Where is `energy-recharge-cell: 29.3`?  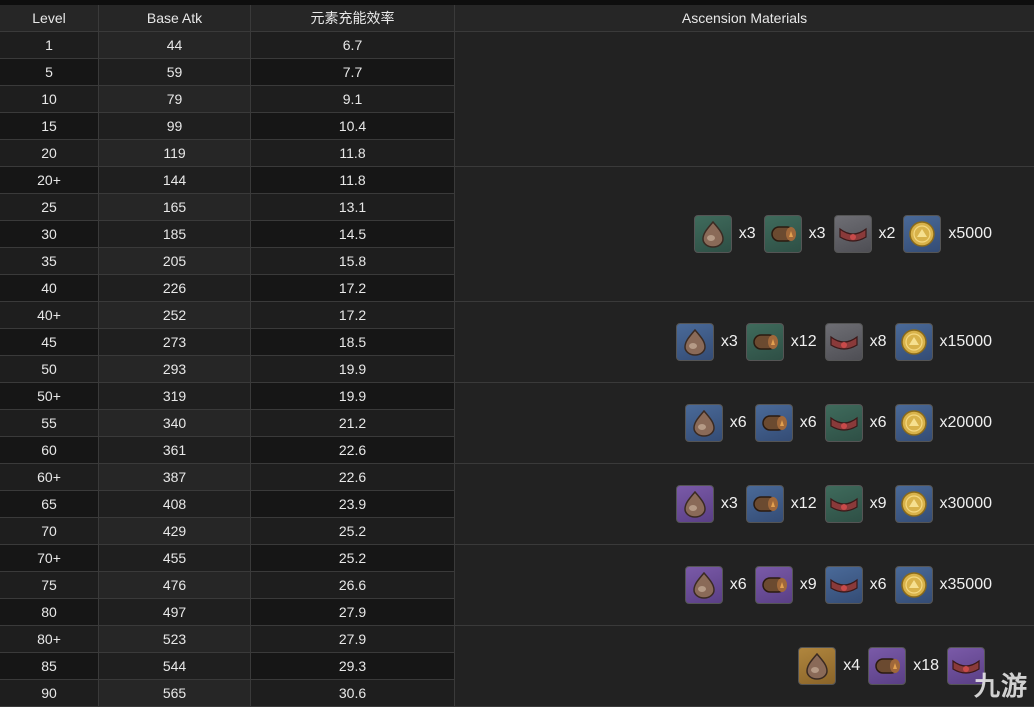 energy-recharge-cell: 29.3 is located at coordinates (353, 666).